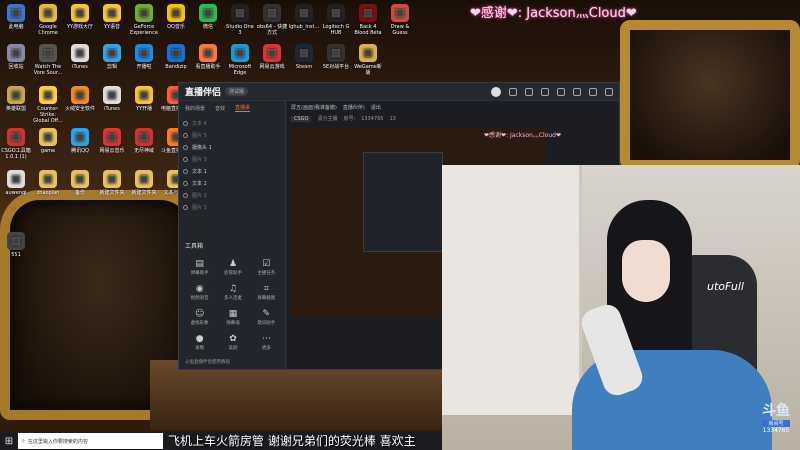  What do you see at coordinates (376, 107) in the screenshot?
I see `tab-exit: 退出` at bounding box center [376, 107].